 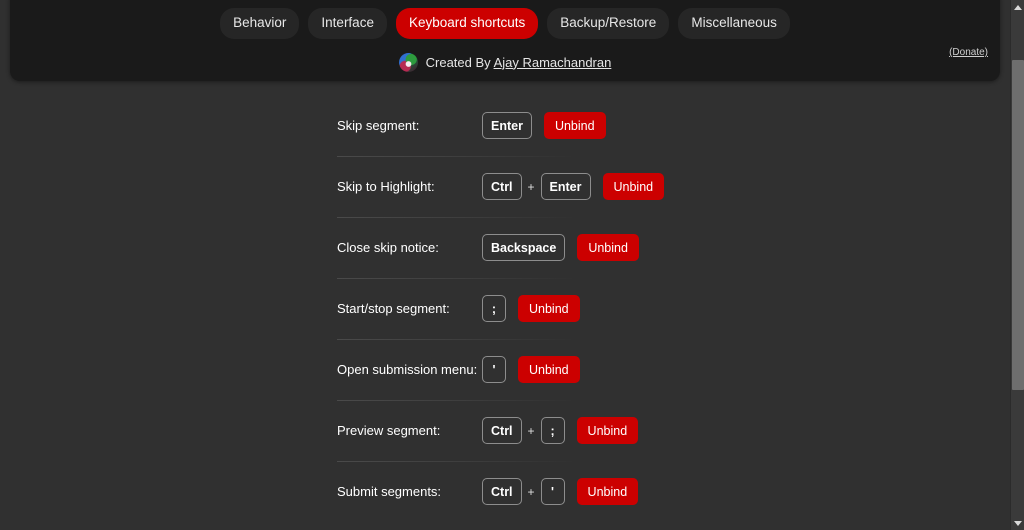 What do you see at coordinates (388, 247) in the screenshot?
I see `shortcut-label: Close skip notice:` at bounding box center [388, 247].